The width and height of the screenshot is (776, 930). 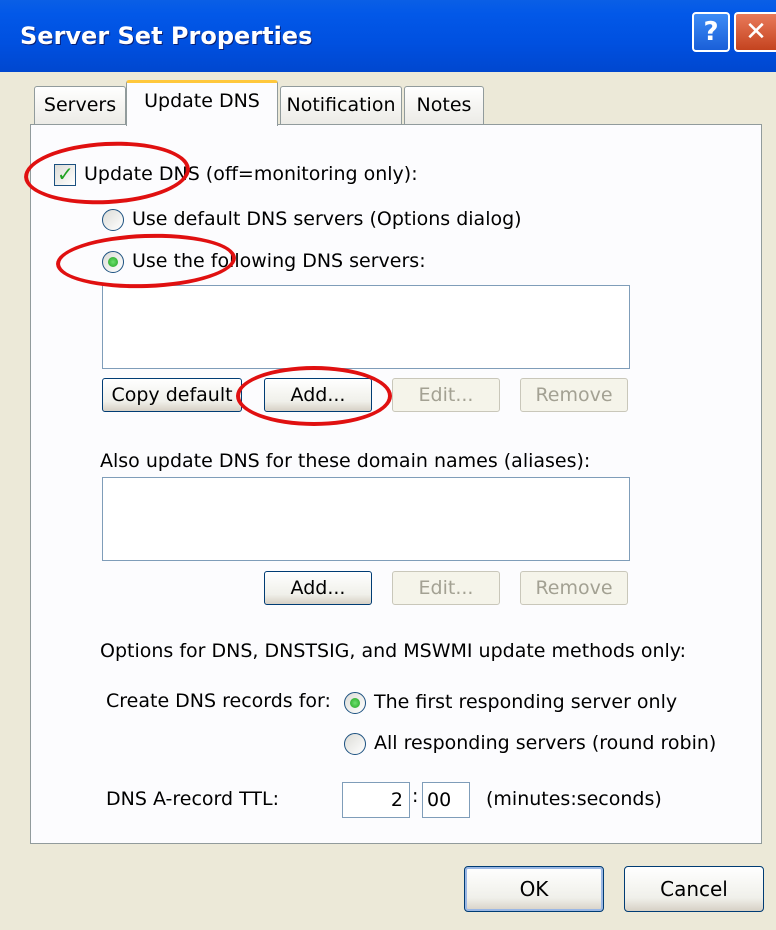 I want to click on ttl-units-label: (minutes:seconds), so click(x=574, y=799).